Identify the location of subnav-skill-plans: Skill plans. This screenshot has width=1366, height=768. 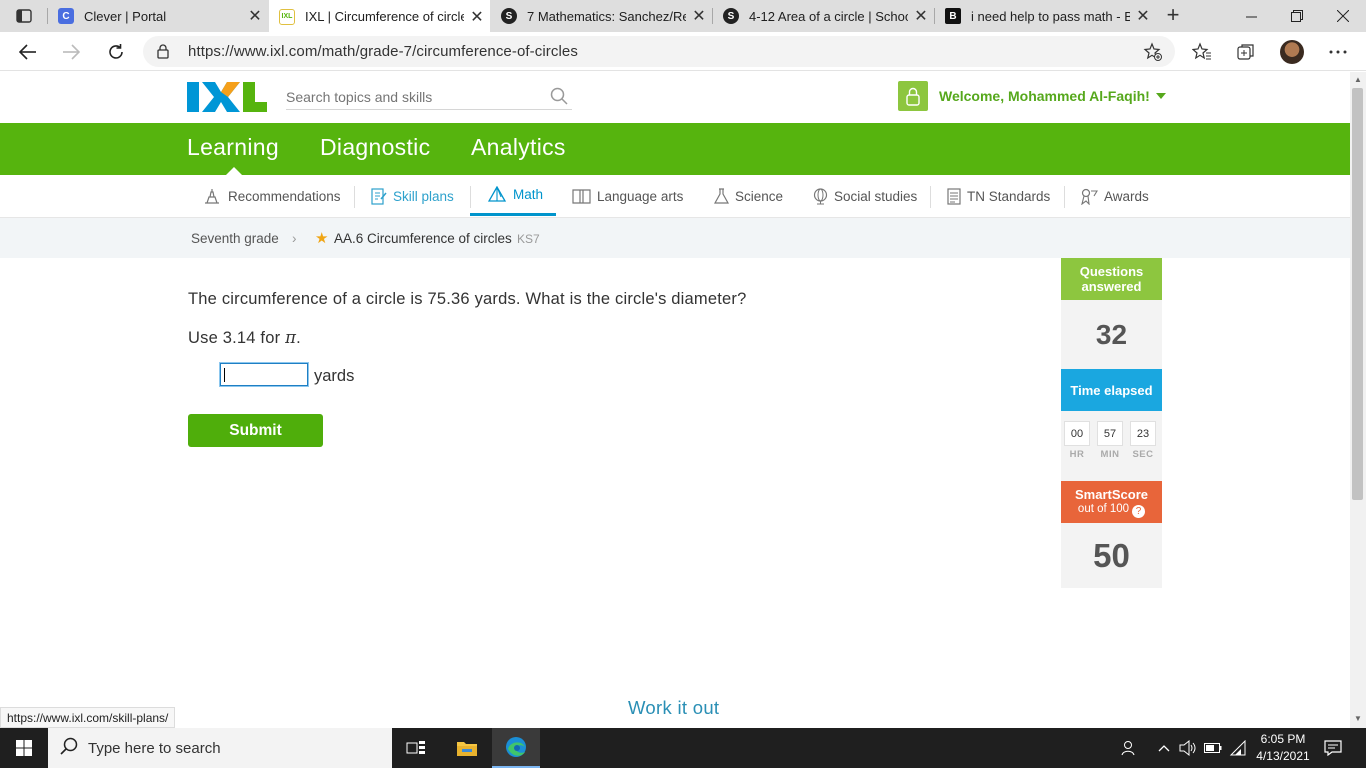
(412, 196).